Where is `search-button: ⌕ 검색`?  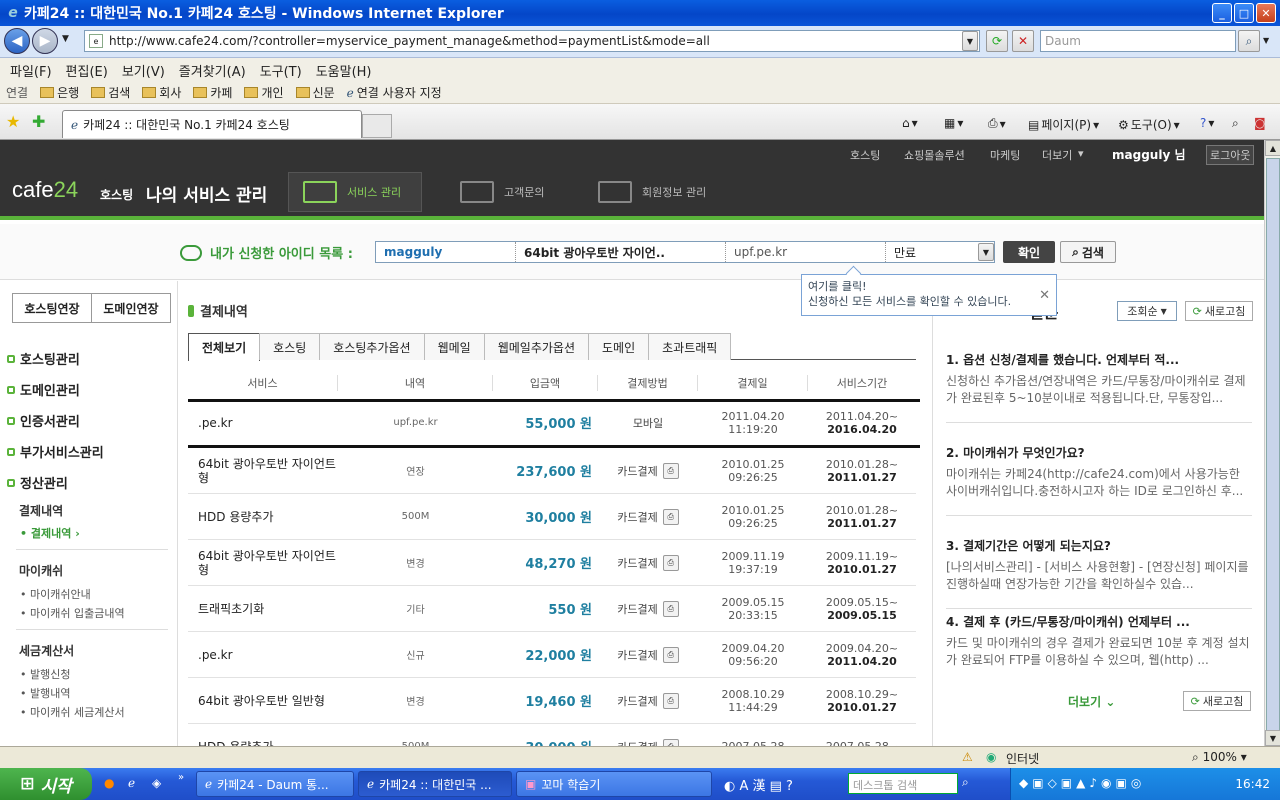
search-button: ⌕ 검색 is located at coordinates (1088, 252).